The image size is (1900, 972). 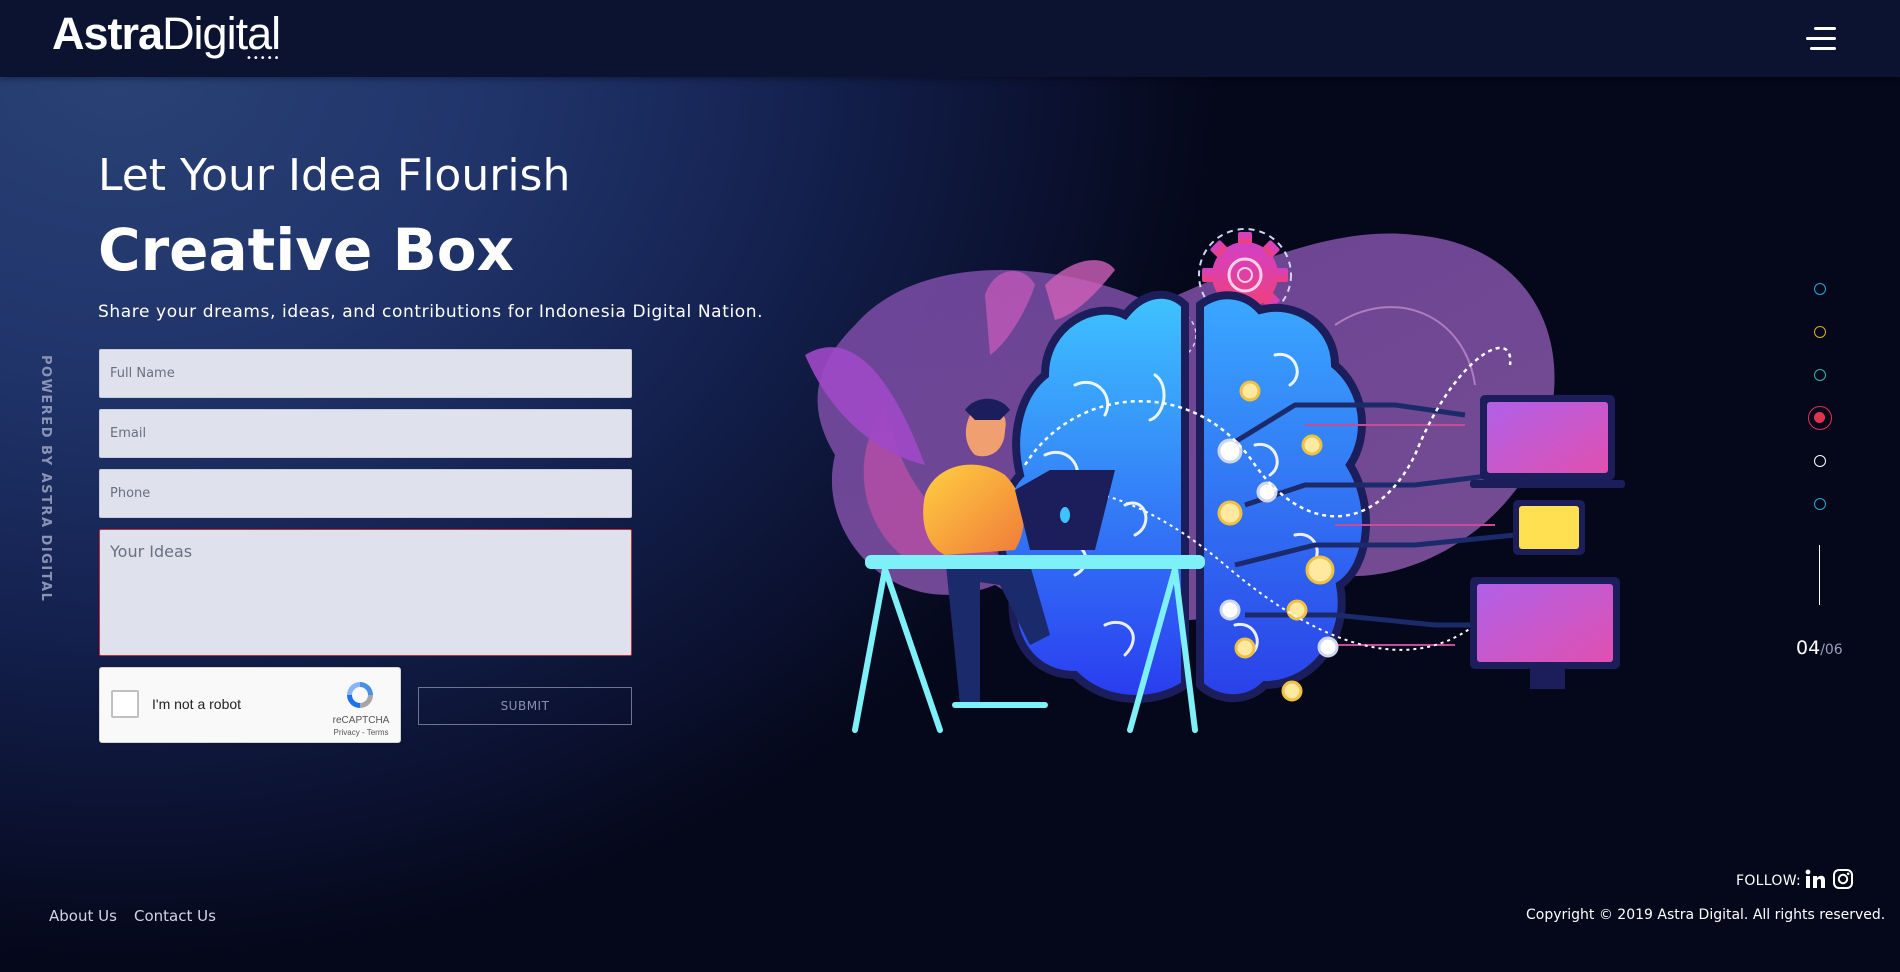 I want to click on top-navbar: AstraDigital •••••, so click(x=950, y=38).